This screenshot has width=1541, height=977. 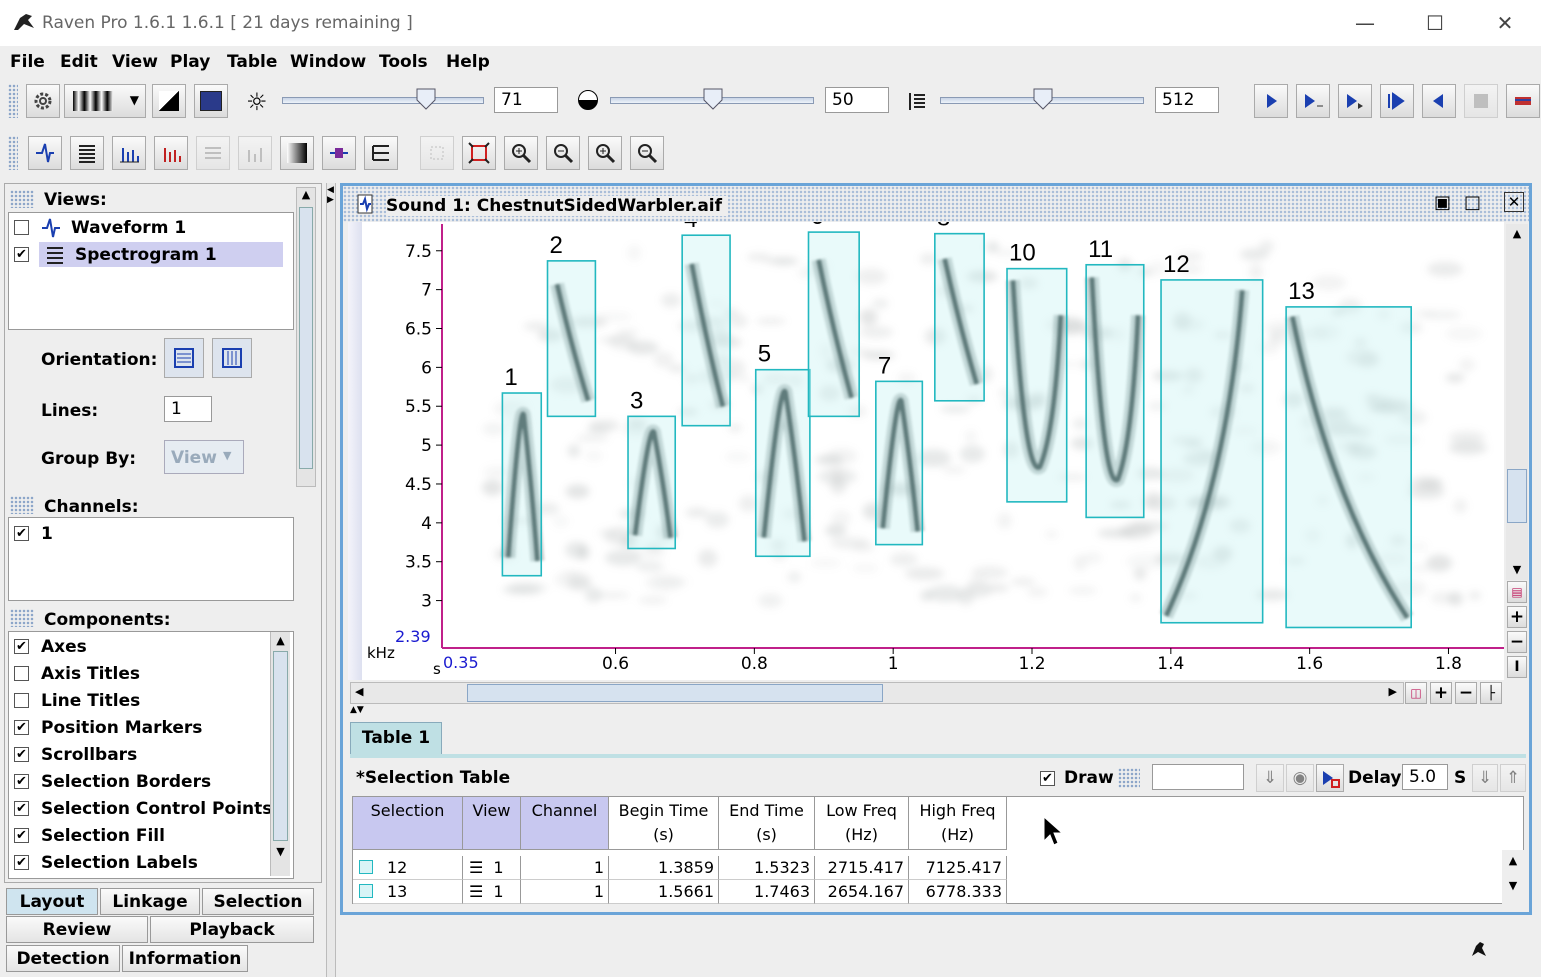 What do you see at coordinates (331, 190) in the screenshot?
I see `collapse-left-icon: ◀` at bounding box center [331, 190].